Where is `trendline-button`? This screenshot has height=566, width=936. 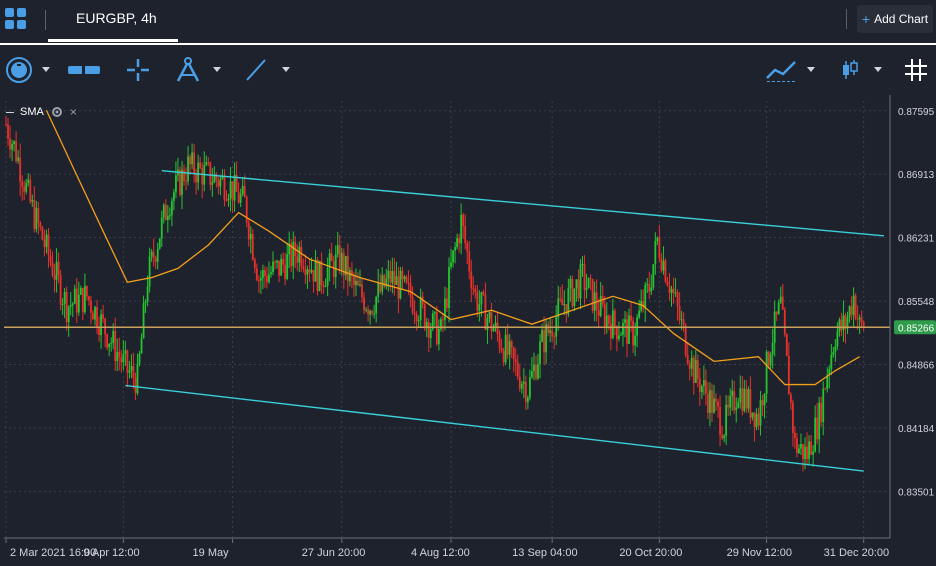
trendline-button is located at coordinates (256, 70).